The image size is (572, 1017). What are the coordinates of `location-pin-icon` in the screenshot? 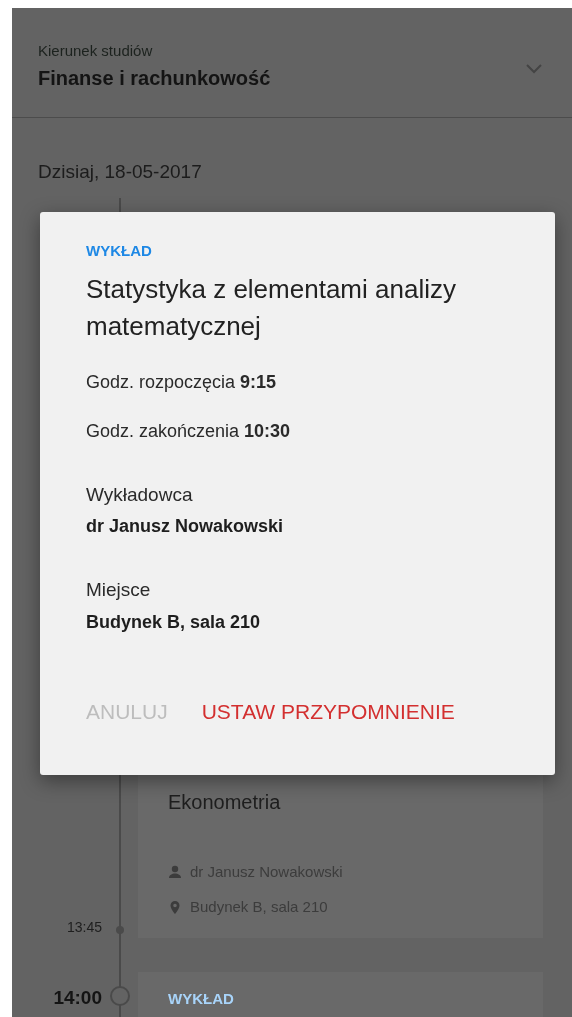 It's located at (175, 906).